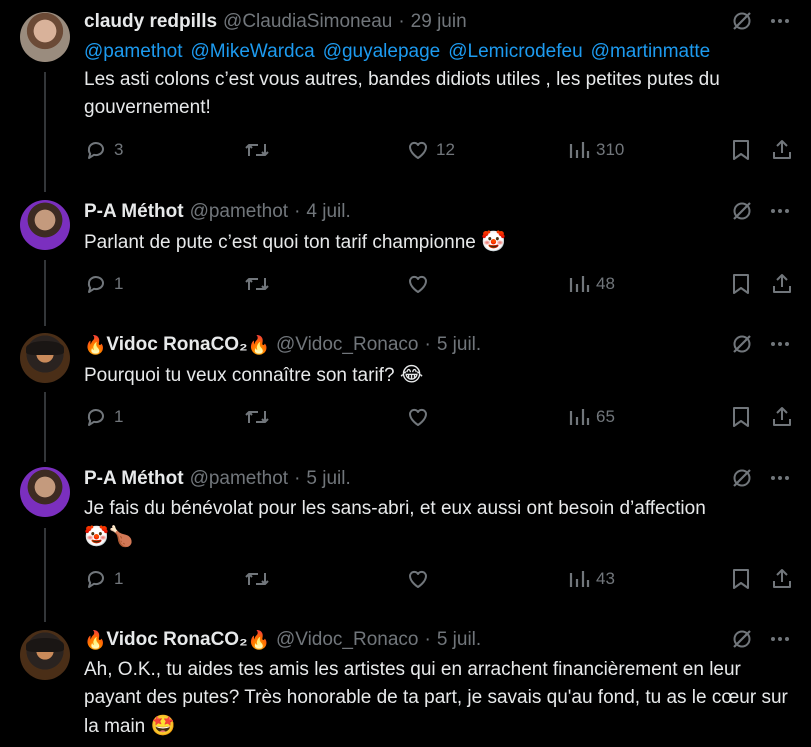 The image size is (811, 747). Describe the element at coordinates (445, 149) in the screenshot. I see `like-count: 12` at that location.